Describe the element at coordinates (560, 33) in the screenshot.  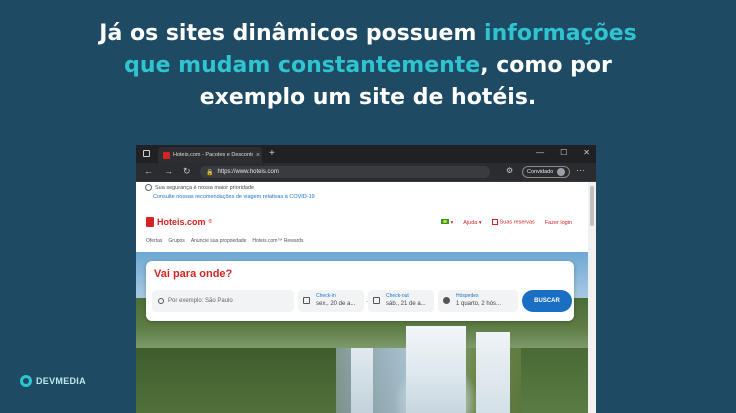
I see `heading-highlight-1: informações` at that location.